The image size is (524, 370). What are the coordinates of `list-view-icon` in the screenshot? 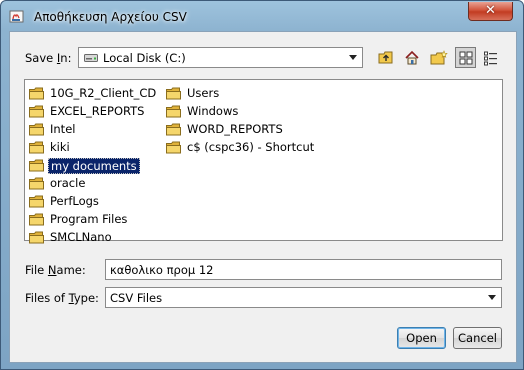 It's located at (466, 58).